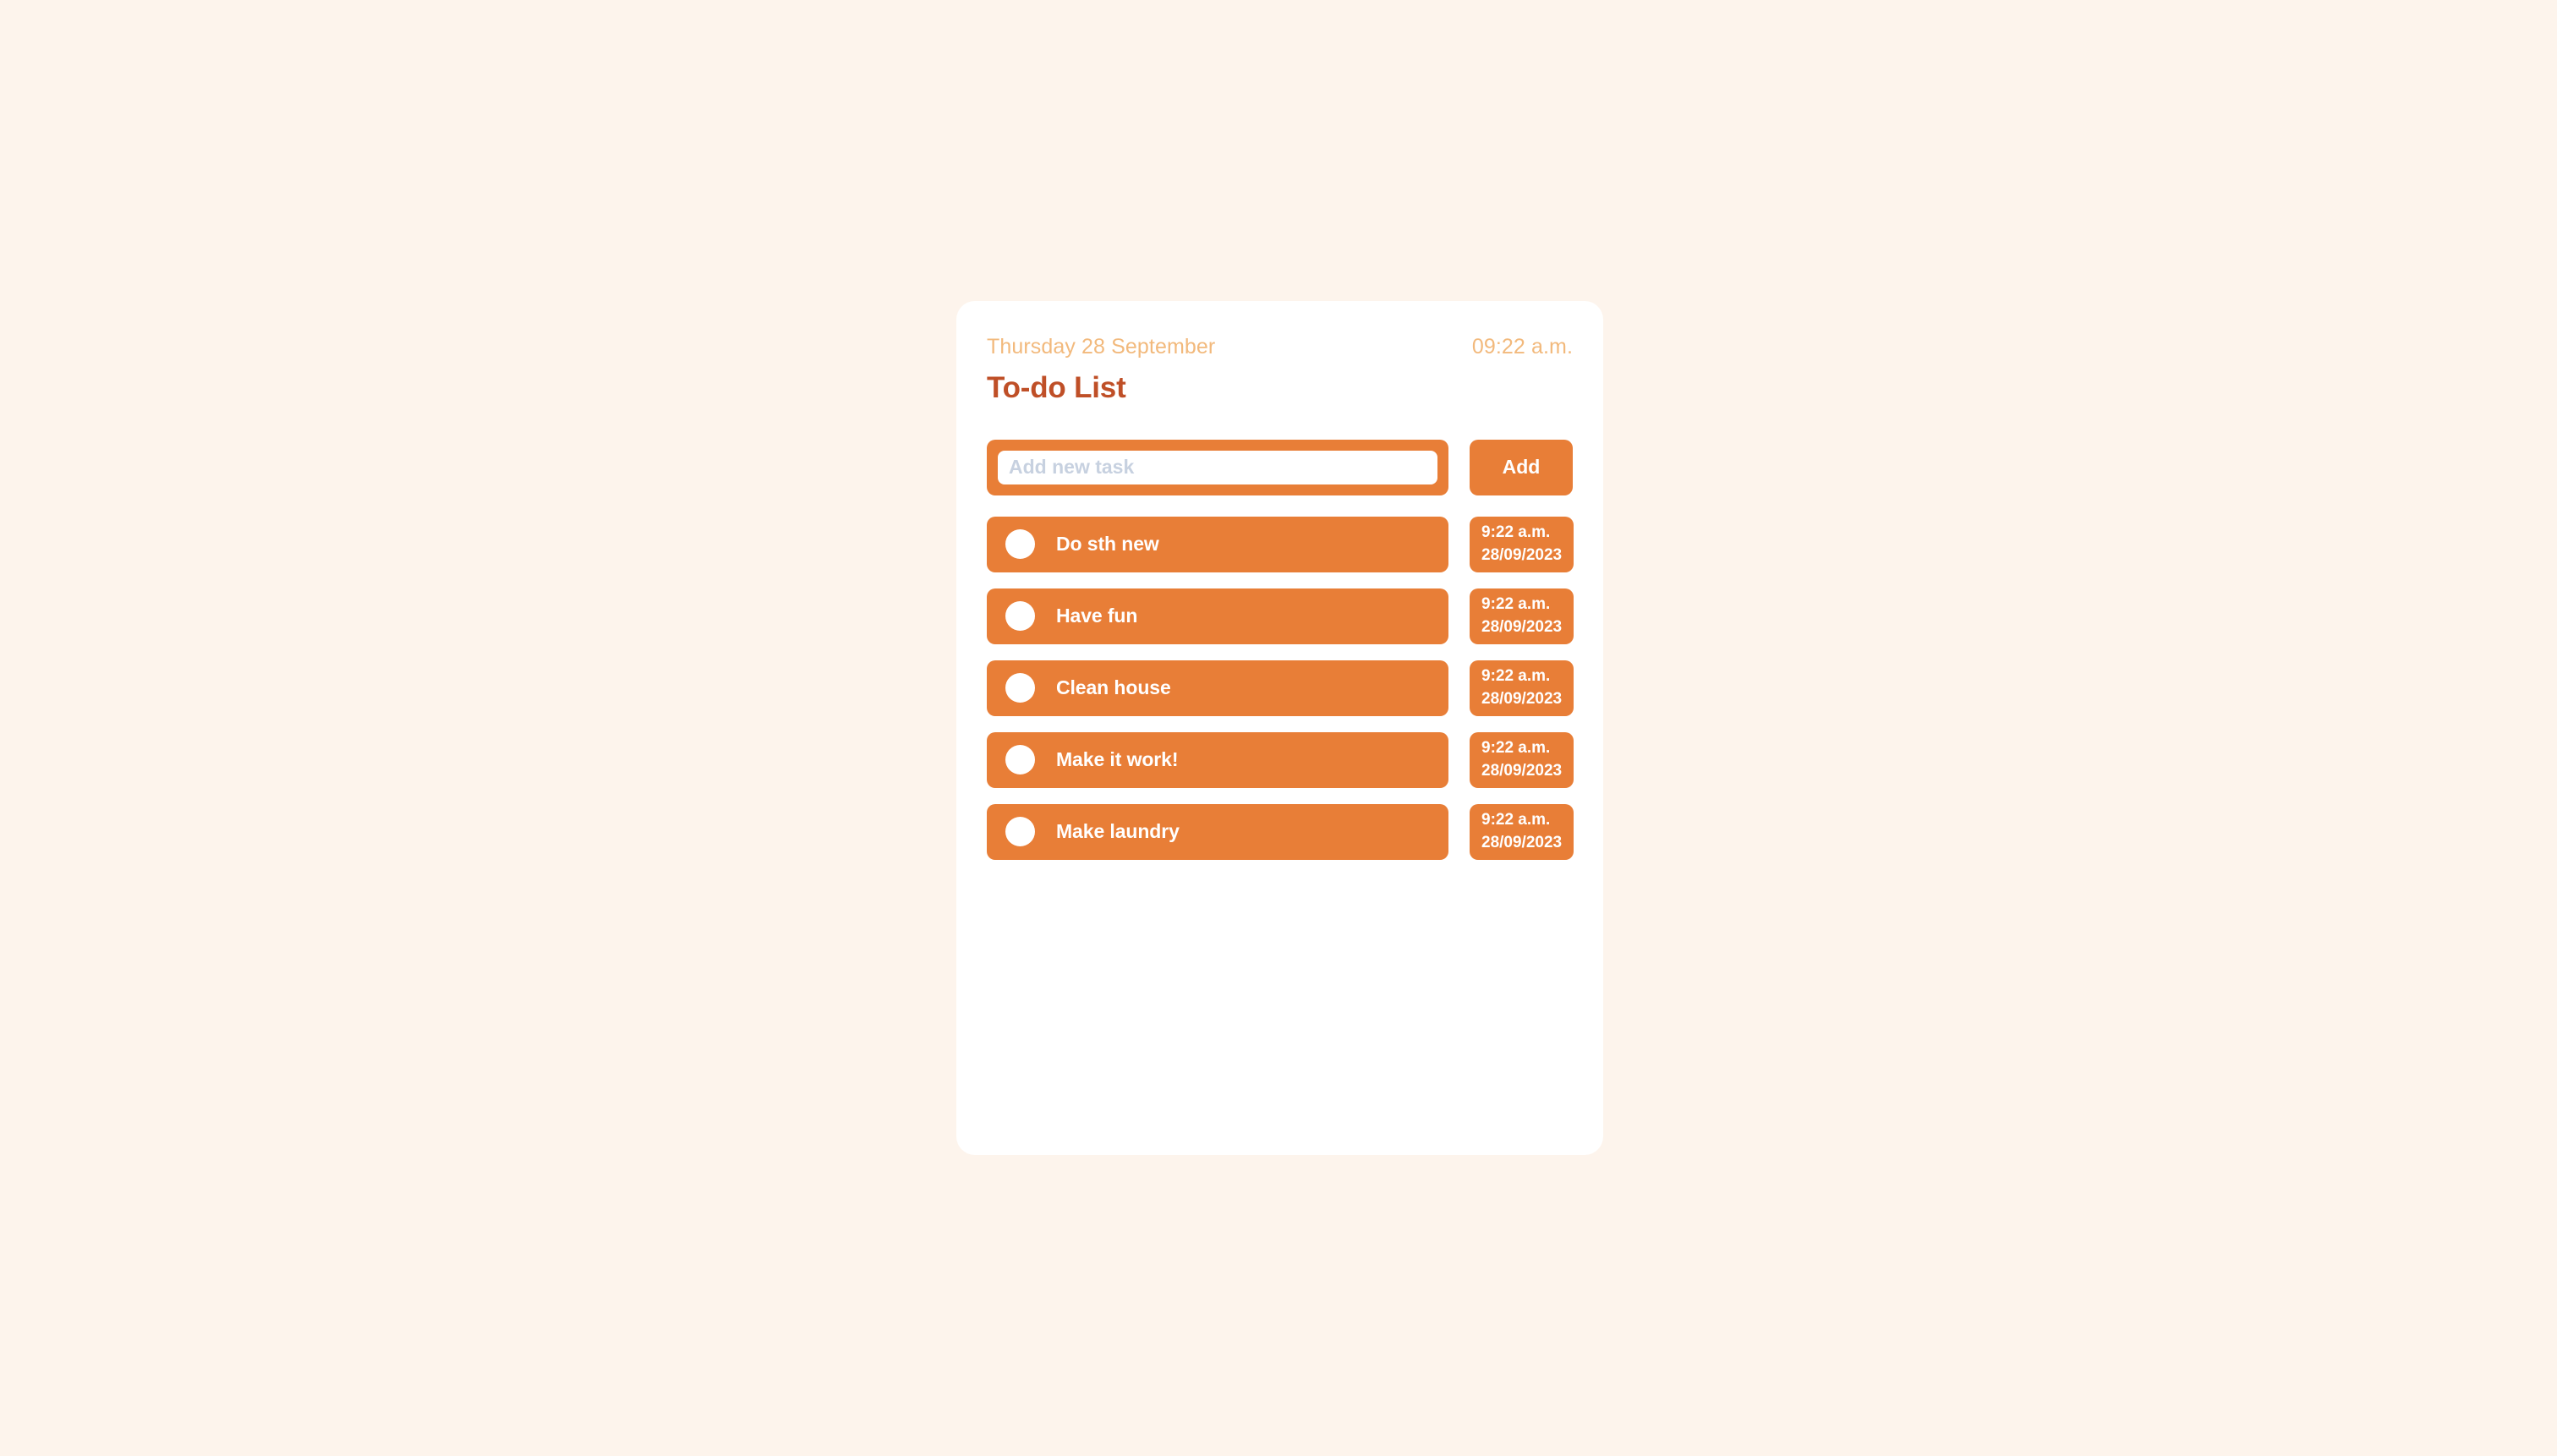  I want to click on task-item-make-laundry: Make laundry, so click(1217, 831).